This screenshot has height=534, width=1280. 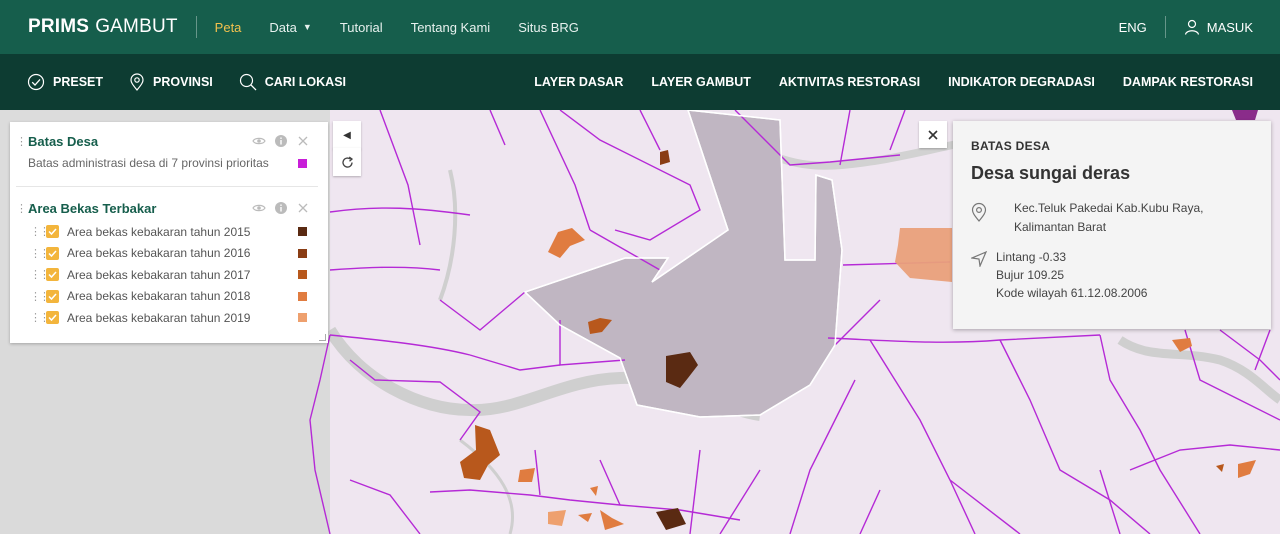 What do you see at coordinates (1031, 257) in the screenshot?
I see `info-latitude: Lintang -0.33` at bounding box center [1031, 257].